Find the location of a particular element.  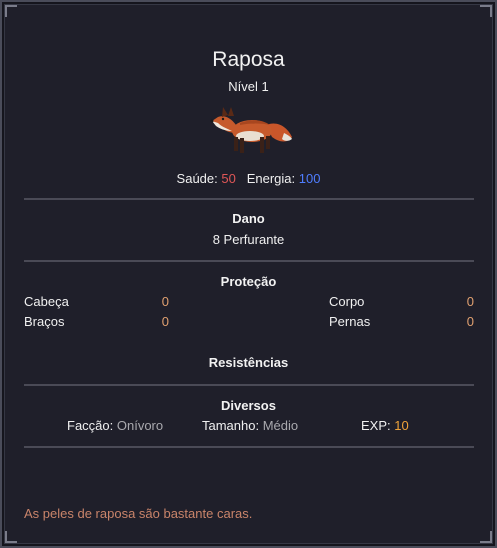

protection-body-value: 0 is located at coordinates (470, 301).